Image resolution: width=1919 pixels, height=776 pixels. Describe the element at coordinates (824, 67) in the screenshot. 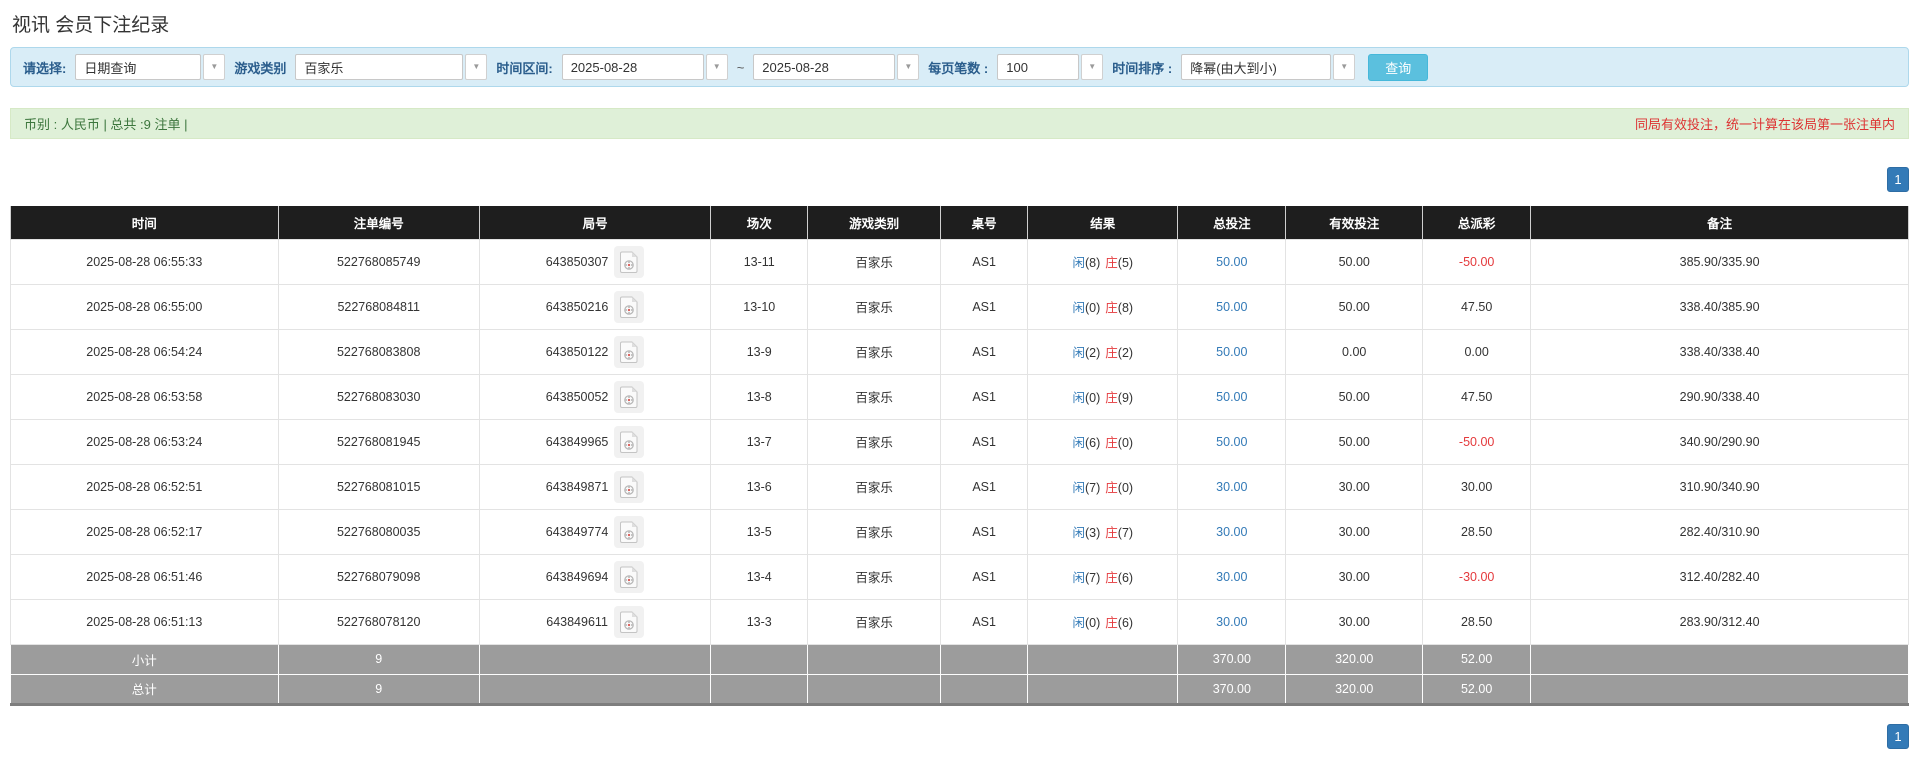

I see `date-to-value: 2025-08-28` at that location.